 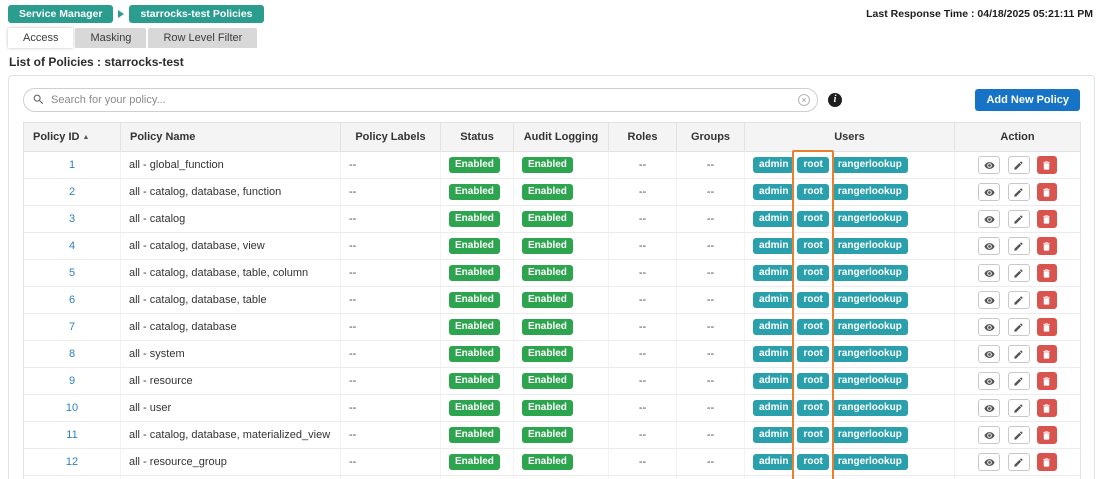 I want to click on policy-id-link: 5, so click(x=72, y=273).